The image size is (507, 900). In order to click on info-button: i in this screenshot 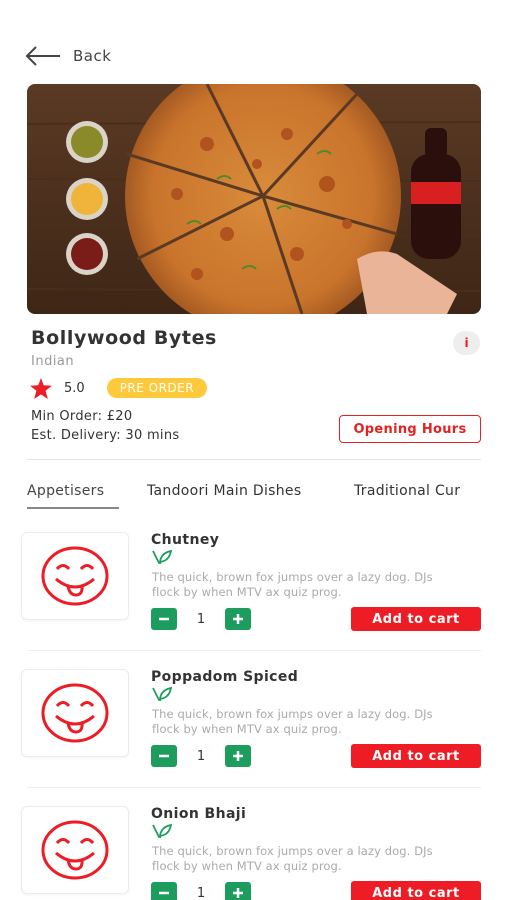, I will do `click(466, 343)`.